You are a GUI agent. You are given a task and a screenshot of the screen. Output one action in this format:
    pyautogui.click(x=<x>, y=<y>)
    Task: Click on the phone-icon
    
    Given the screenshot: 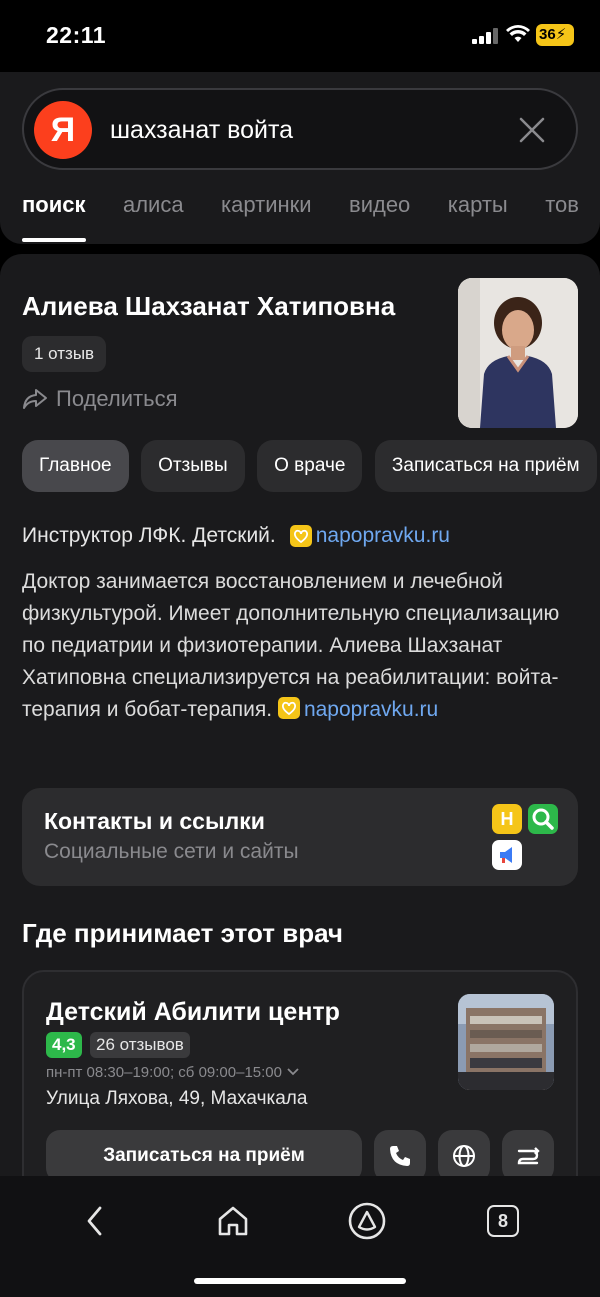 What is the action you would take?
    pyautogui.click(x=400, y=1156)
    